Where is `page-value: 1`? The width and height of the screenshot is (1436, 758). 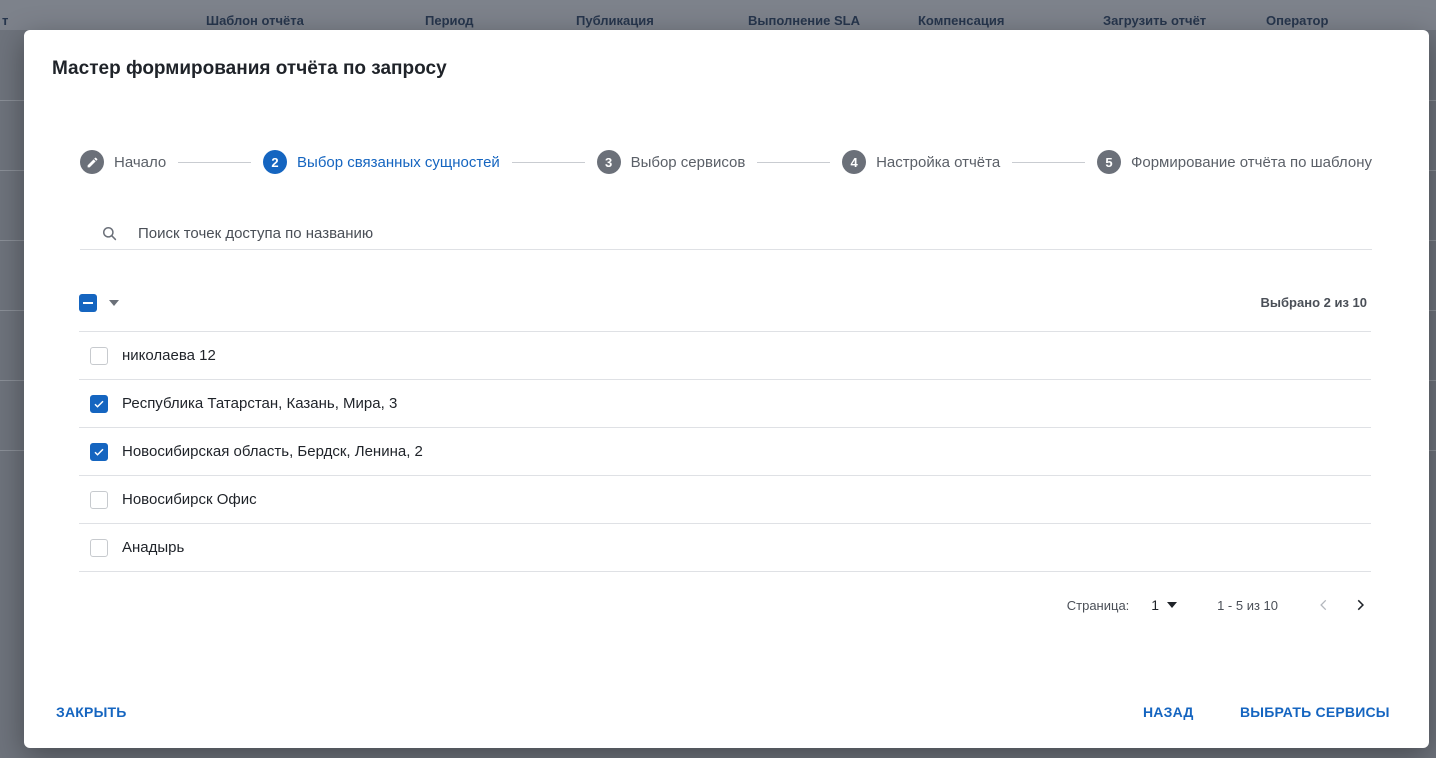 page-value: 1 is located at coordinates (1155, 605).